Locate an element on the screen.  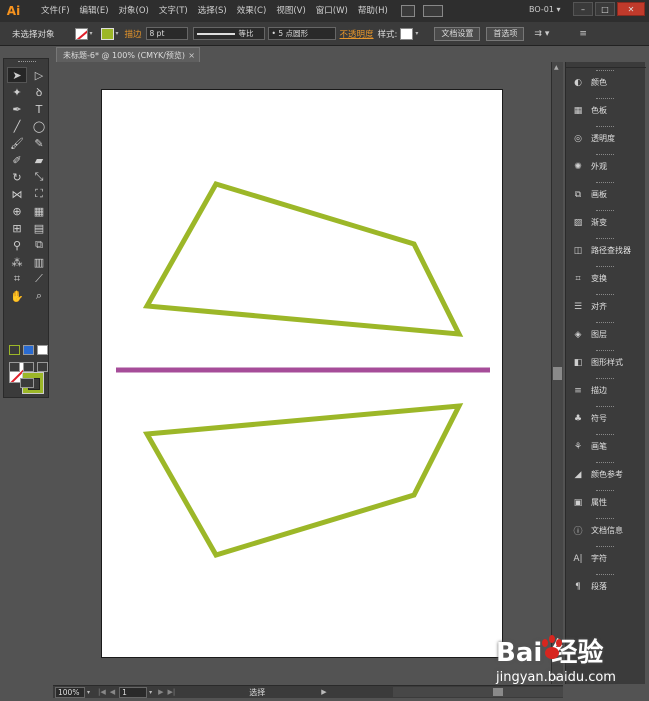
graphic-styles-icon: ◧ is located at coordinates (578, 362).